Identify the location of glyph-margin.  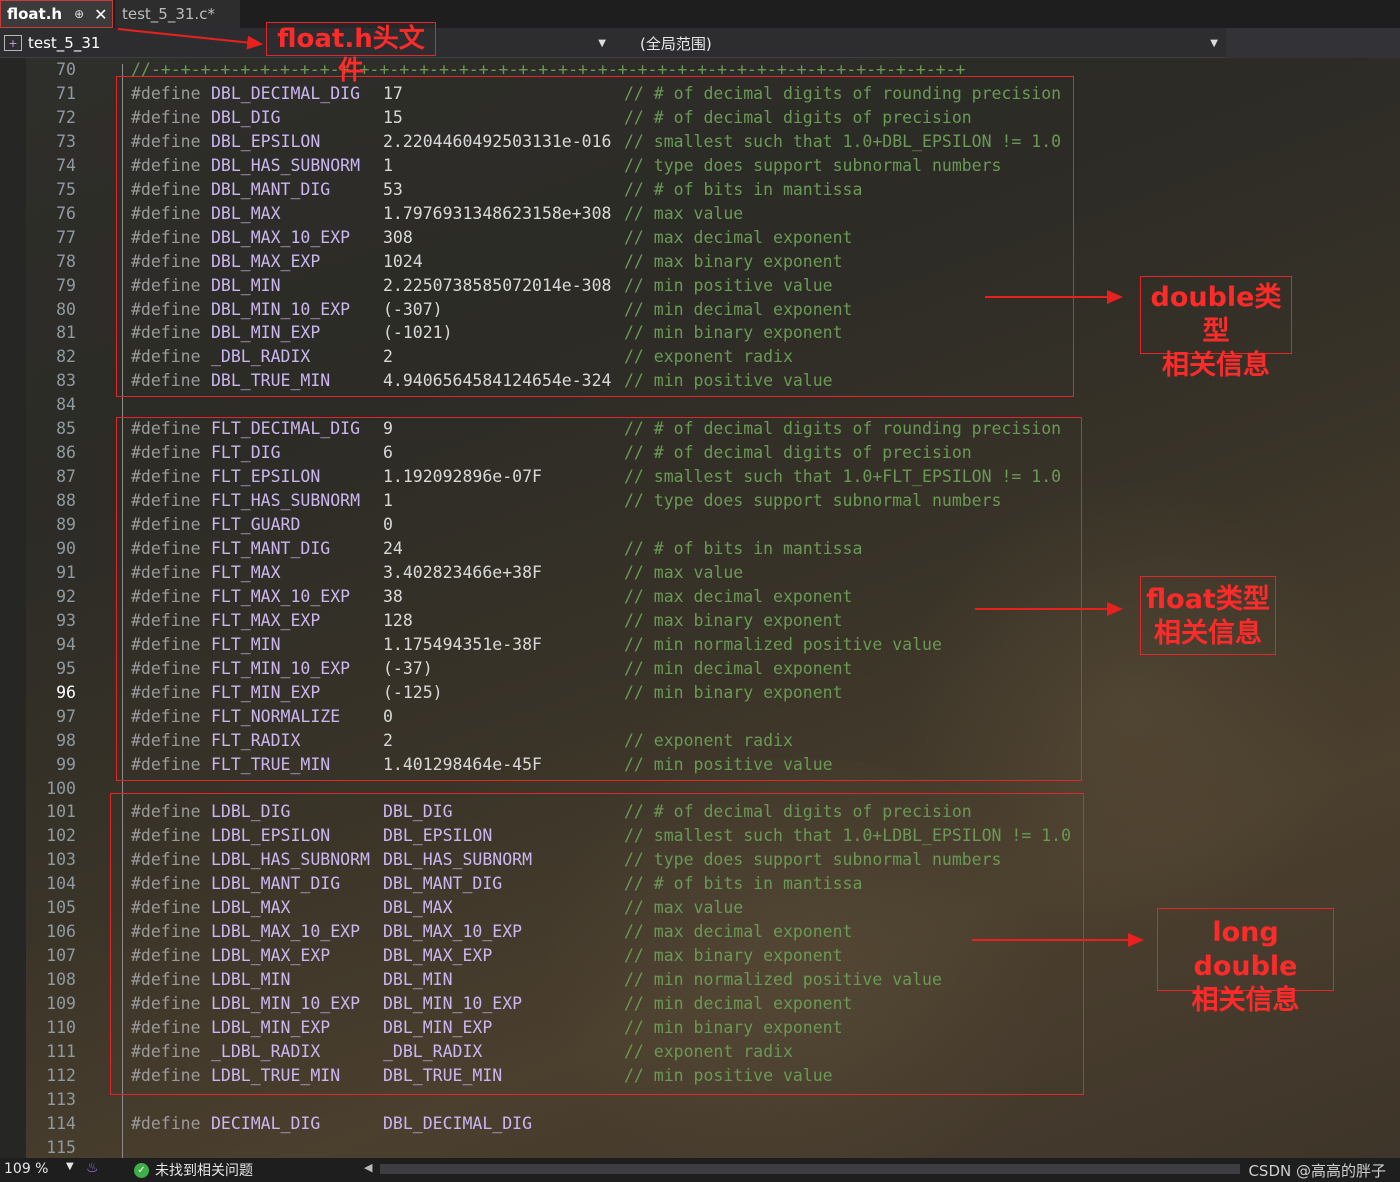
(13, 608).